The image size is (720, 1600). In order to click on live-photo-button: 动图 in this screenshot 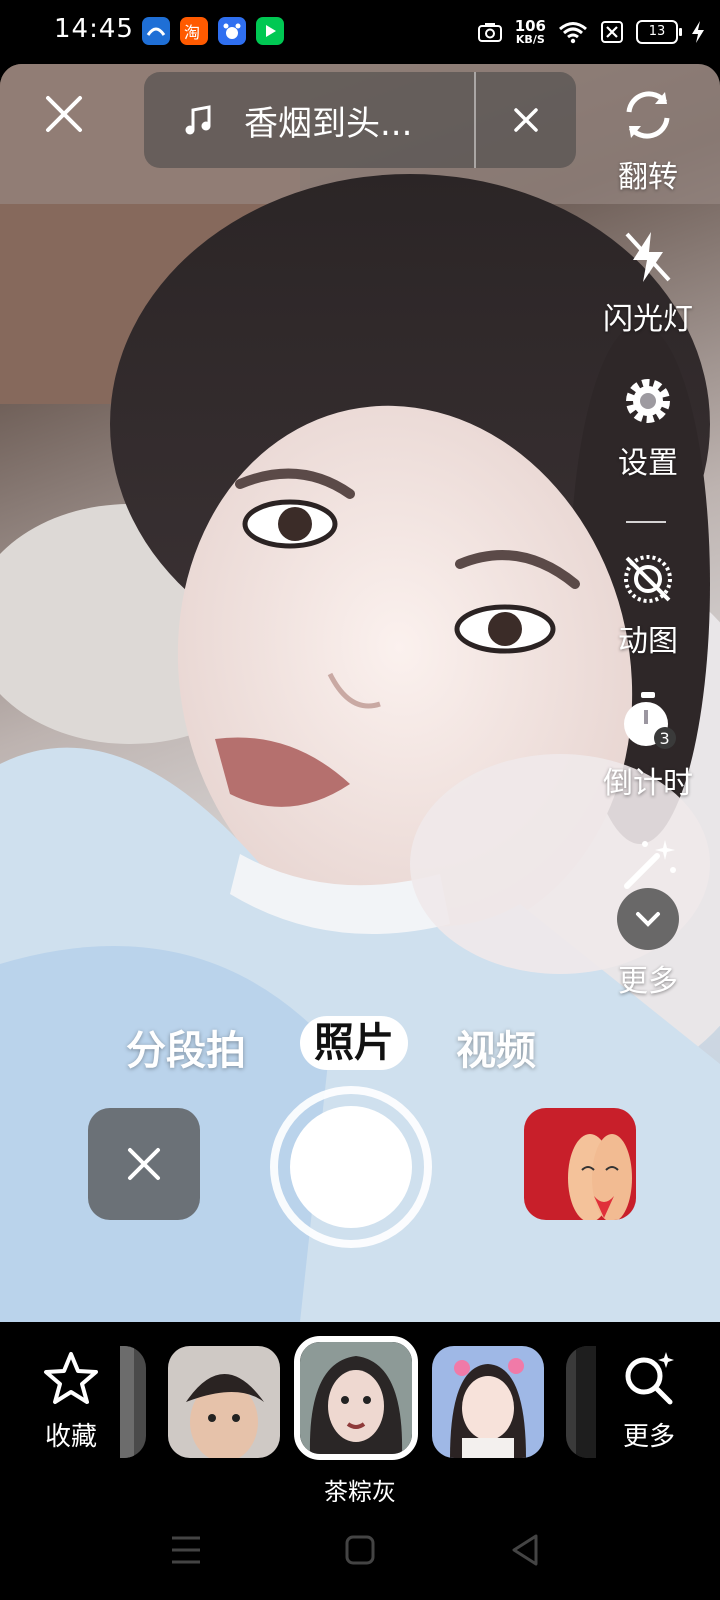, I will do `click(648, 604)`.